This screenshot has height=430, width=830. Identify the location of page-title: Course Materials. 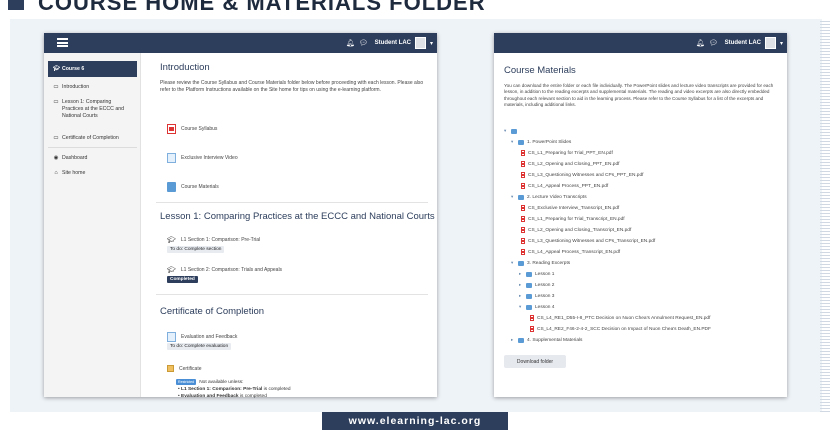
(540, 70).